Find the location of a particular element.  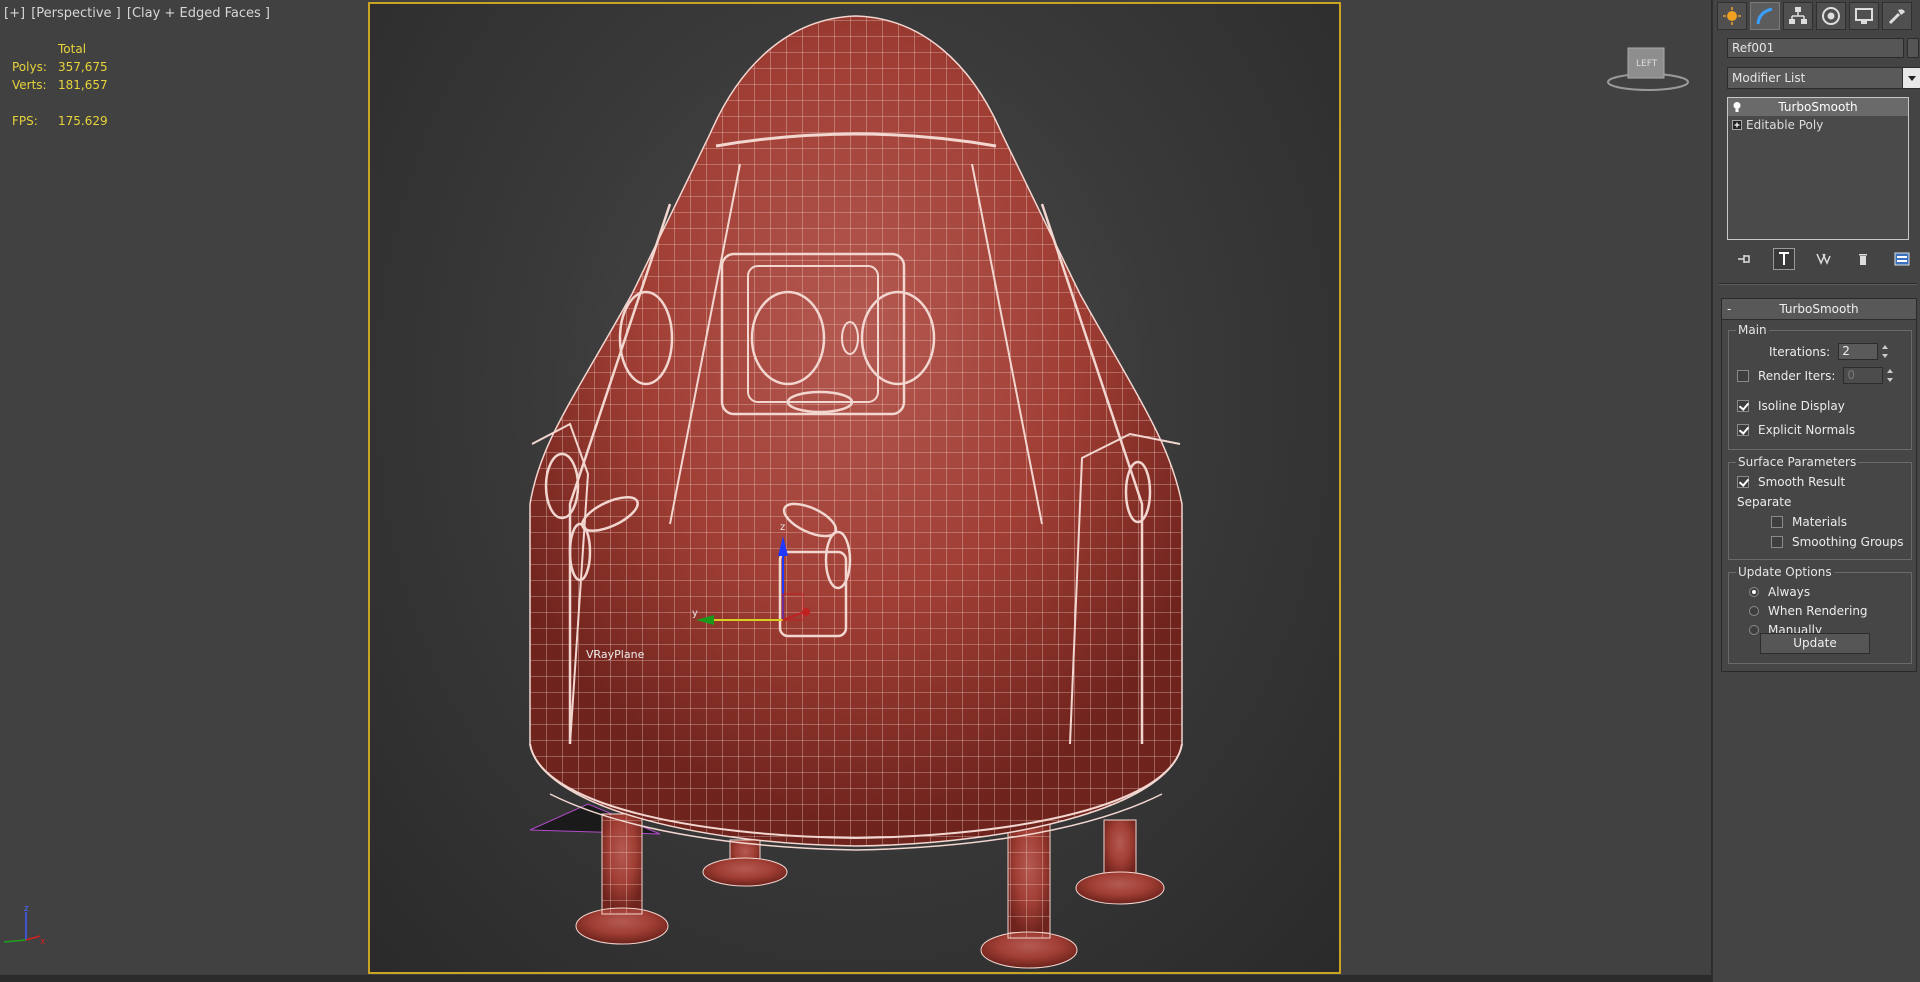

expand-plus-icon is located at coordinates (1737, 125).